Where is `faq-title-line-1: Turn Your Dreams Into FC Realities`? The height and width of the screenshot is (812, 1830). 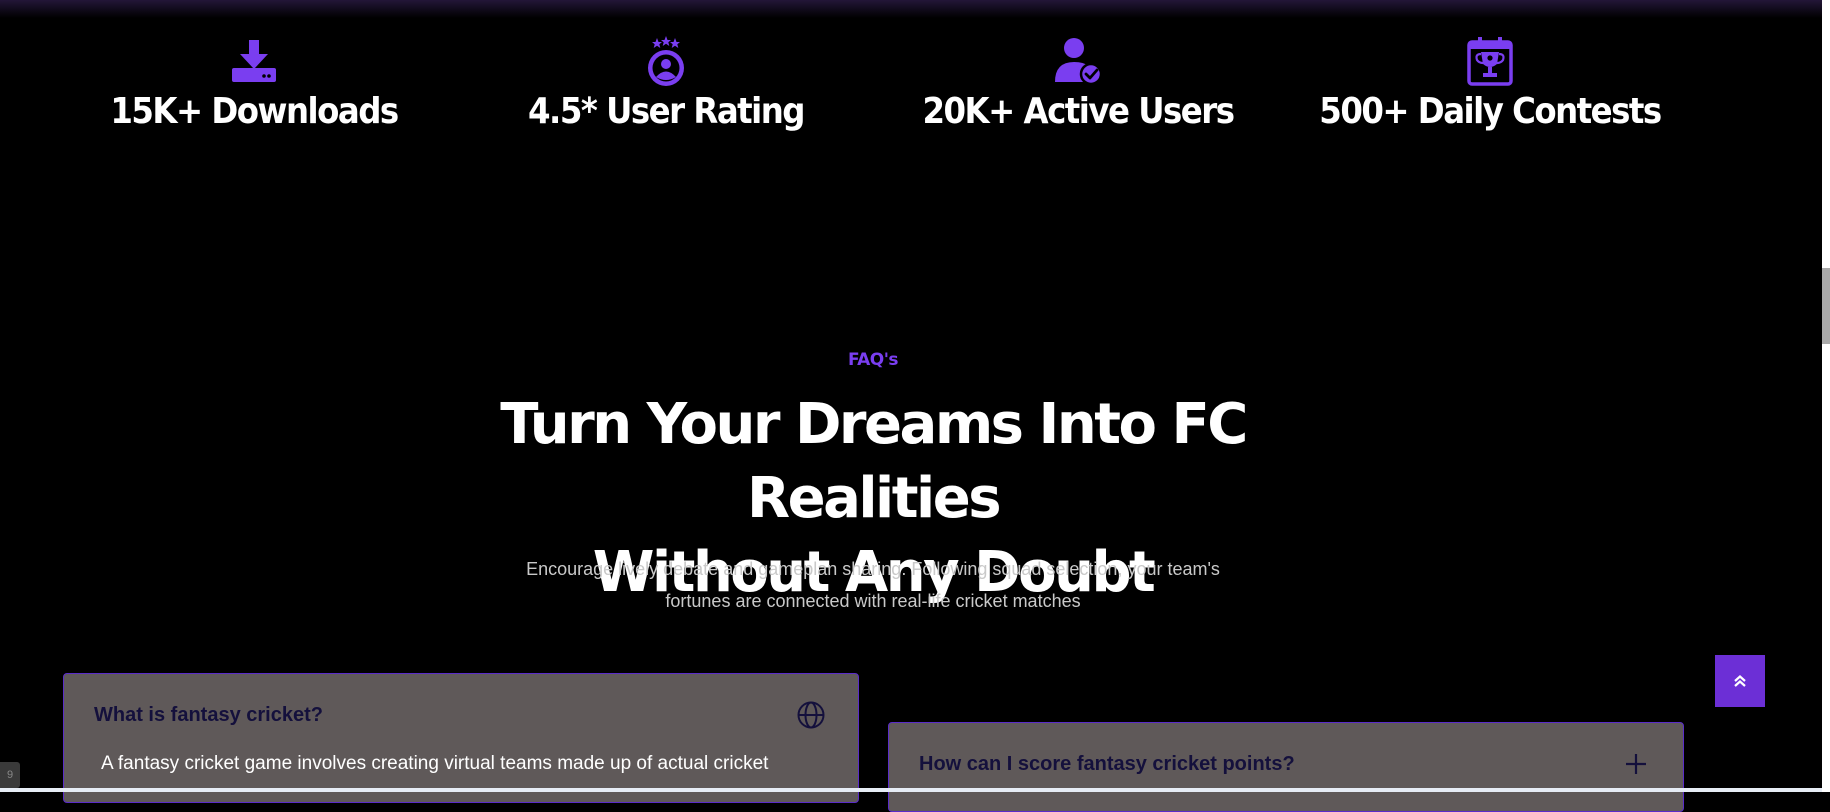
faq-title-line-1: Turn Your Dreams Into FC Realities is located at coordinates (874, 461).